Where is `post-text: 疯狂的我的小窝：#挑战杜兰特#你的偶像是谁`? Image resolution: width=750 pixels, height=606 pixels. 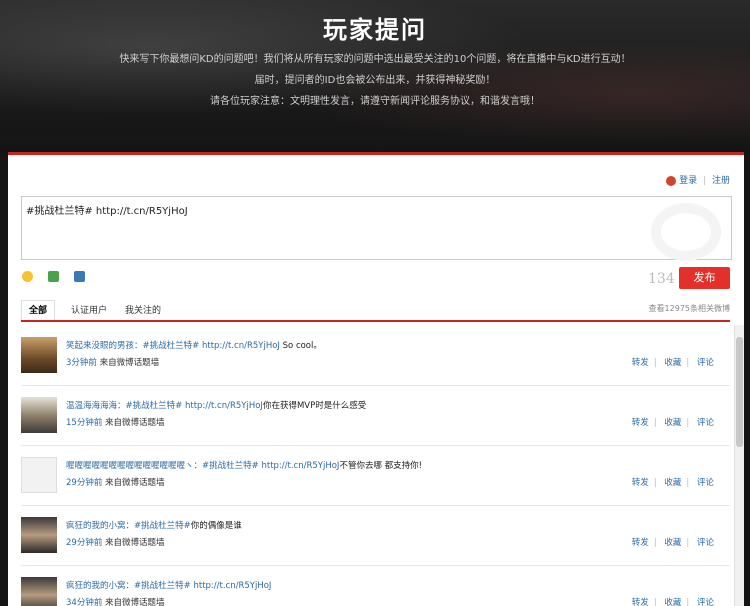
post-text: 疯狂的我的小窝：#挑战杜兰特#你的偶像是谁 is located at coordinates (154, 525).